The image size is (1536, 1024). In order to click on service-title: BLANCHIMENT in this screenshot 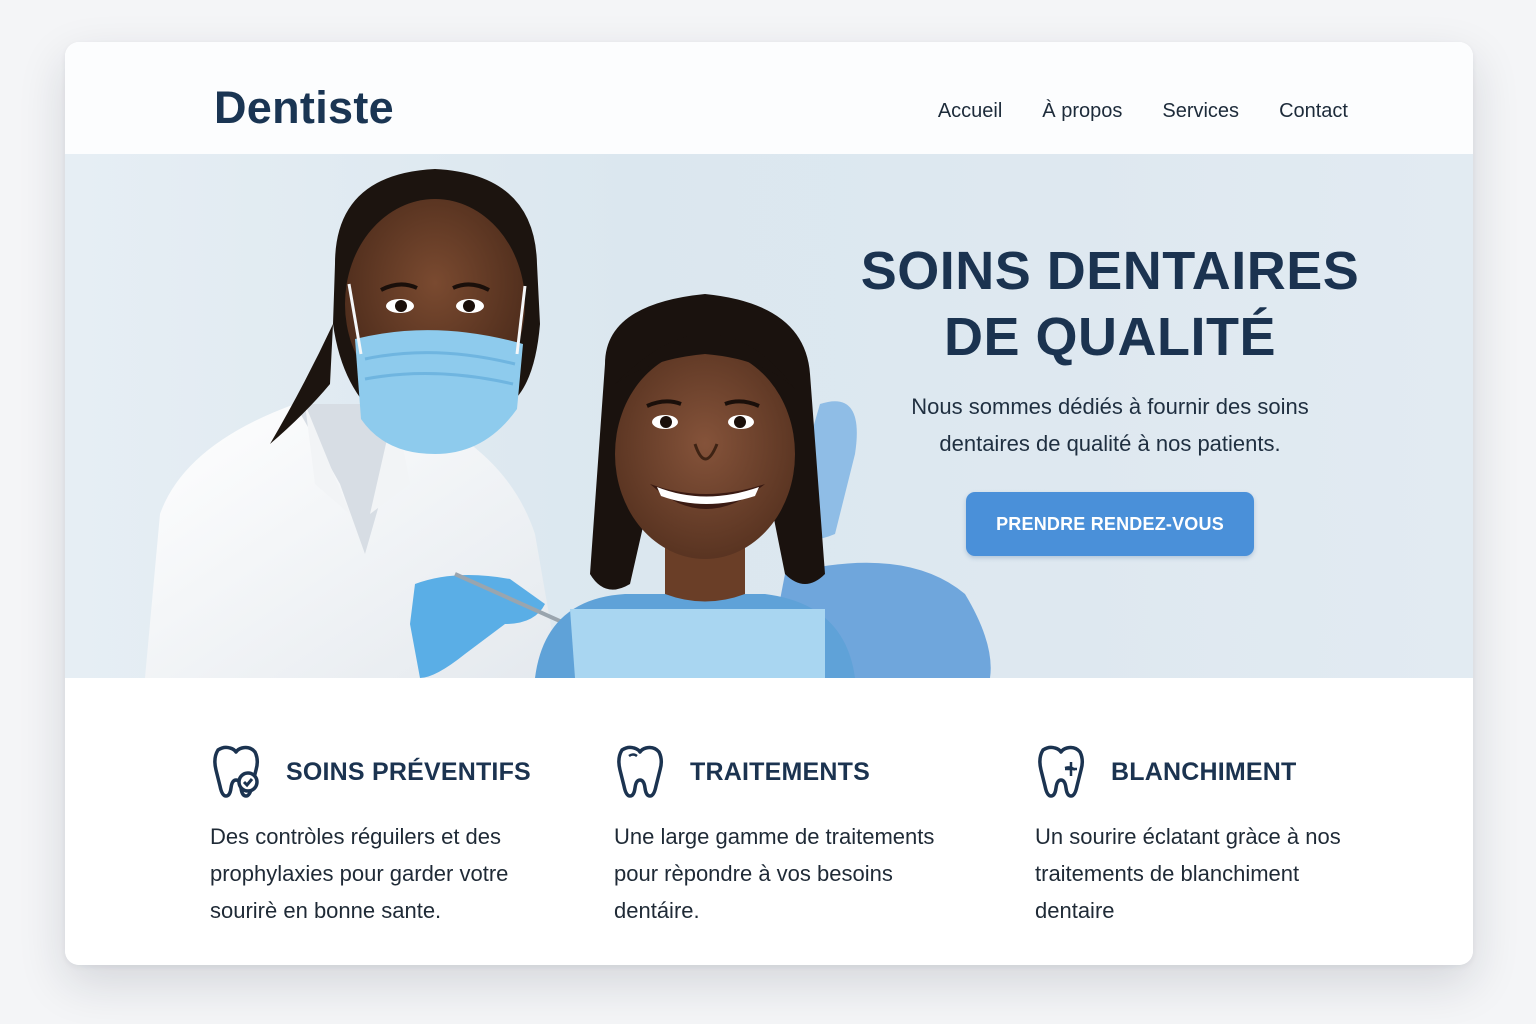, I will do `click(1204, 771)`.